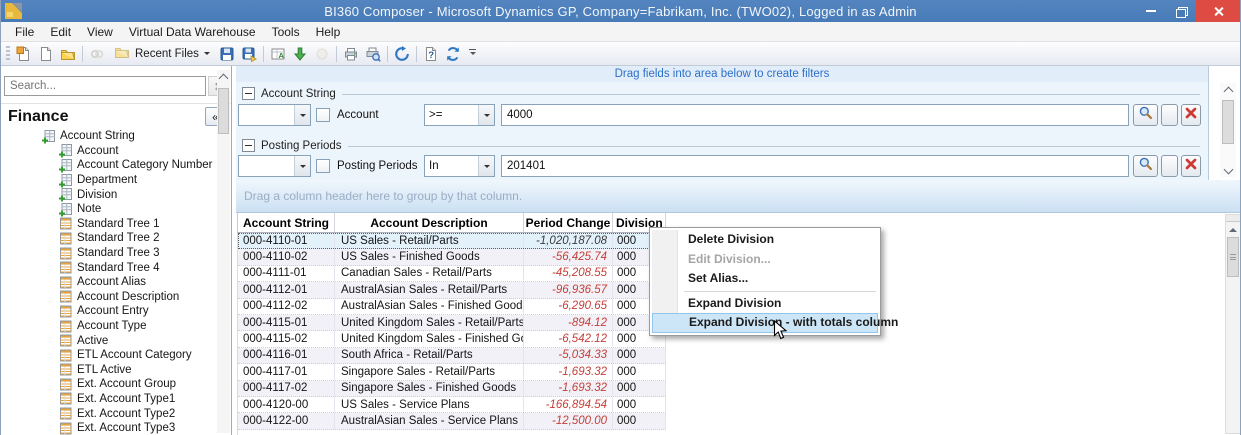 The width and height of the screenshot is (1241, 435). I want to click on blank-page-icon, so click(46, 54).